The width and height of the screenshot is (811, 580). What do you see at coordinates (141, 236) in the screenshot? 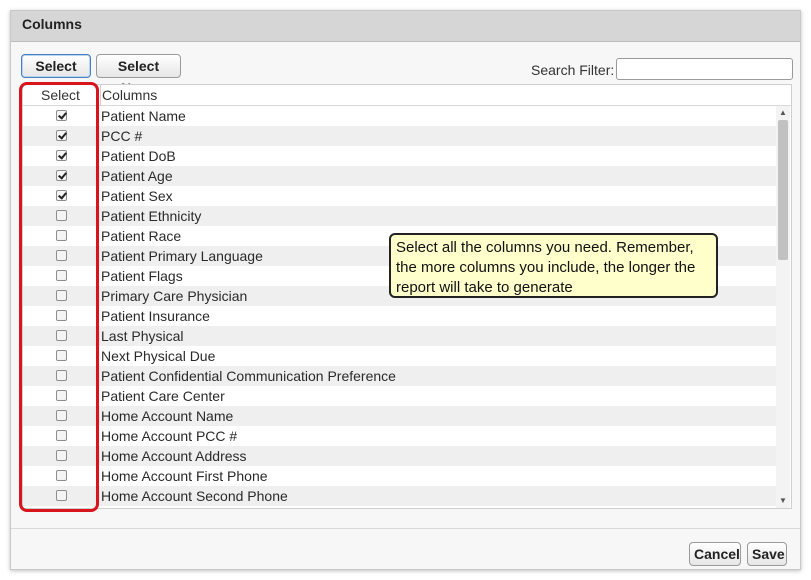
I see `column-label: Patient Race` at bounding box center [141, 236].